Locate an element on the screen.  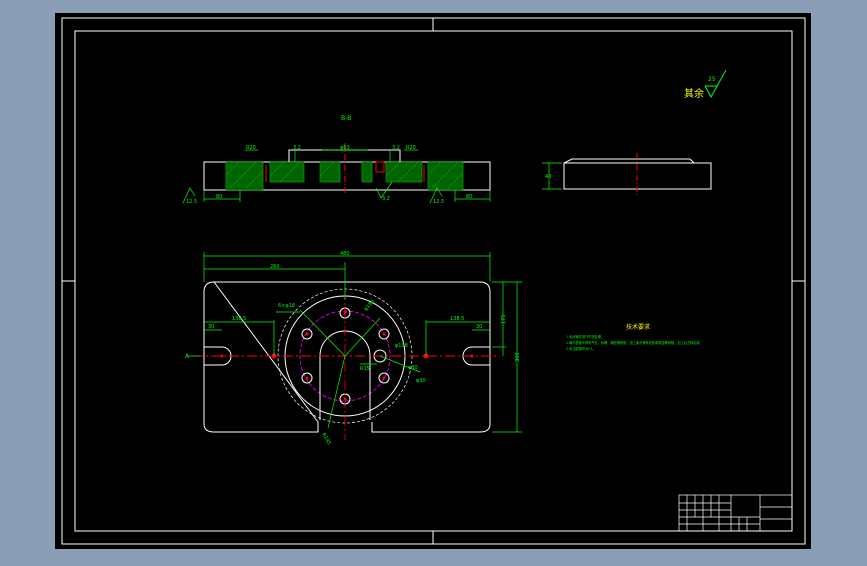
side-dim-h: 40 is located at coordinates (548, 177).